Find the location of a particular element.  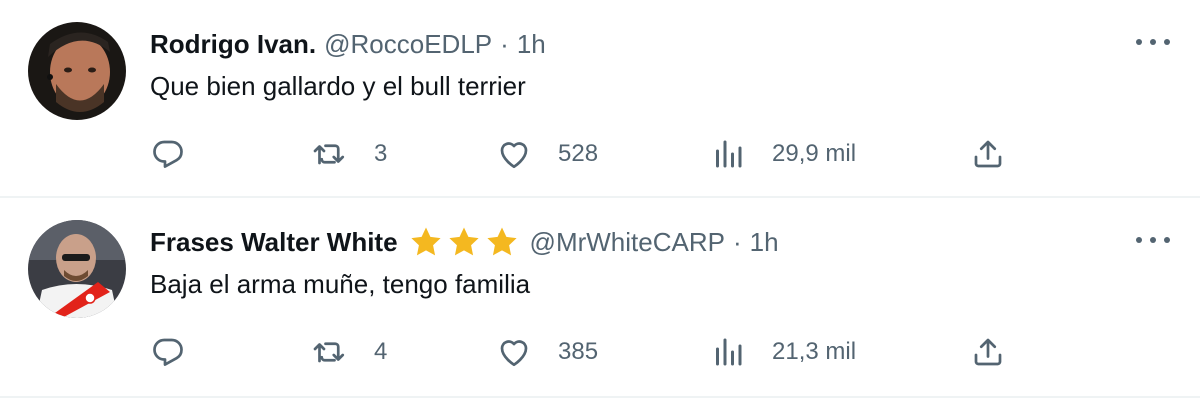

views-button: 21,3 mil is located at coordinates (783, 352).